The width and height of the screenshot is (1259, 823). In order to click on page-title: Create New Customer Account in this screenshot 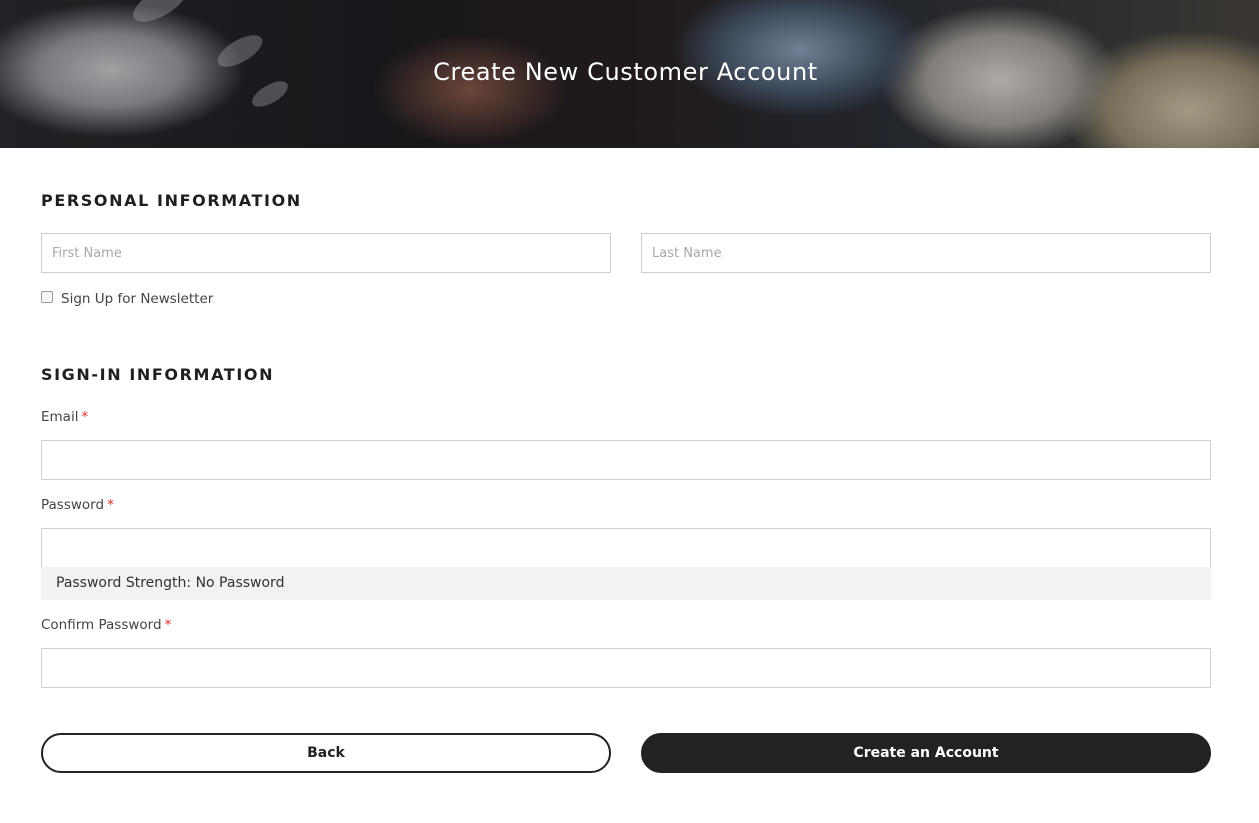, I will do `click(625, 72)`.